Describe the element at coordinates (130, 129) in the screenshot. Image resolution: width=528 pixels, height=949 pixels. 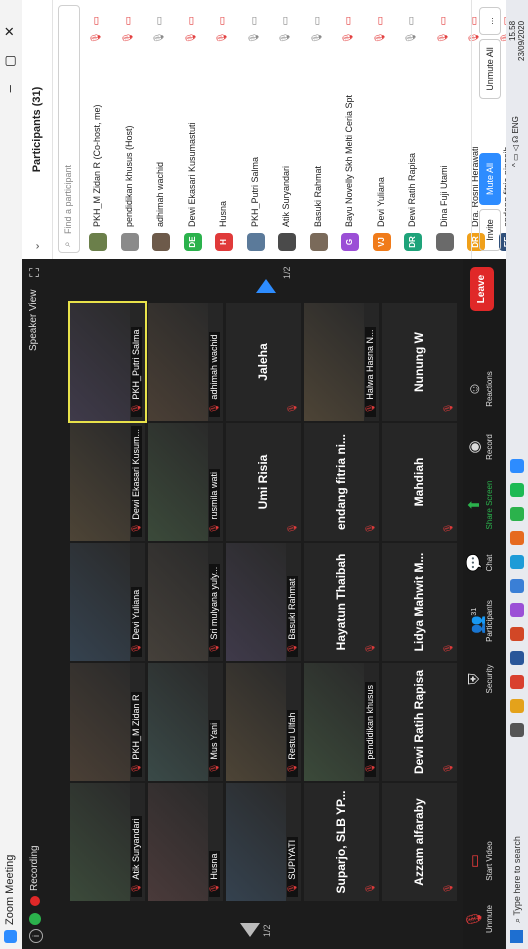
I see `participant-row: pendidikan khusus (Host) 🎙▭` at that location.